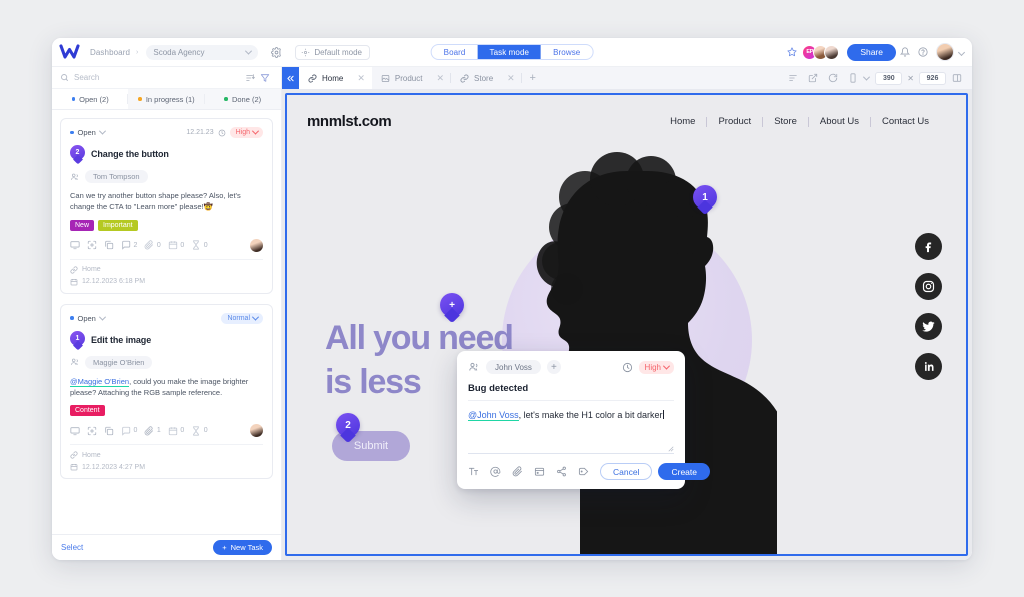 The image size is (1024, 597). What do you see at coordinates (116, 176) in the screenshot?
I see `assignee-chip: Tom Tompson` at bounding box center [116, 176].